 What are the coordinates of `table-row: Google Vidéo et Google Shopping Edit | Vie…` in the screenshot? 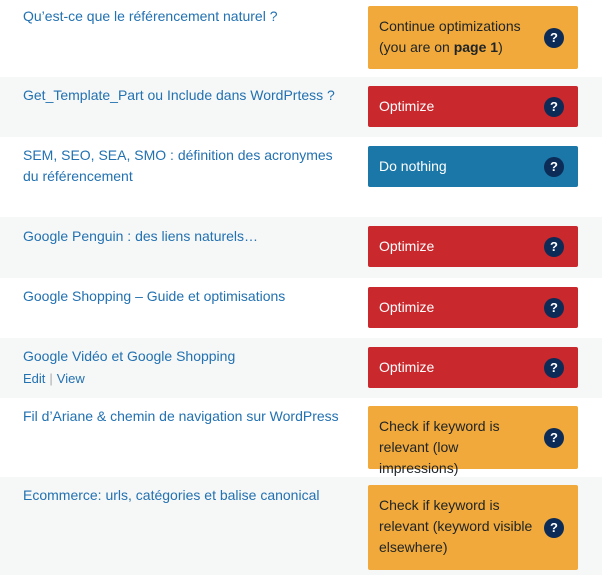 It's located at (301, 368).